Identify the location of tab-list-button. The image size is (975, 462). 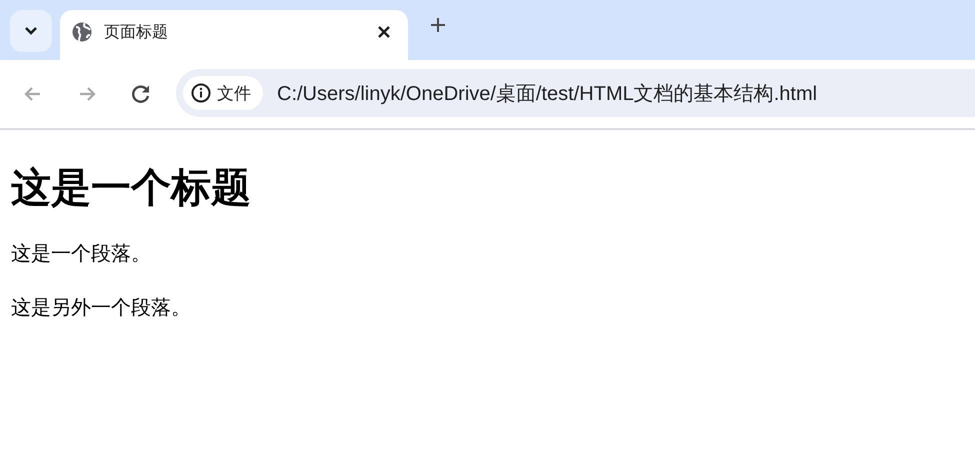
(31, 31).